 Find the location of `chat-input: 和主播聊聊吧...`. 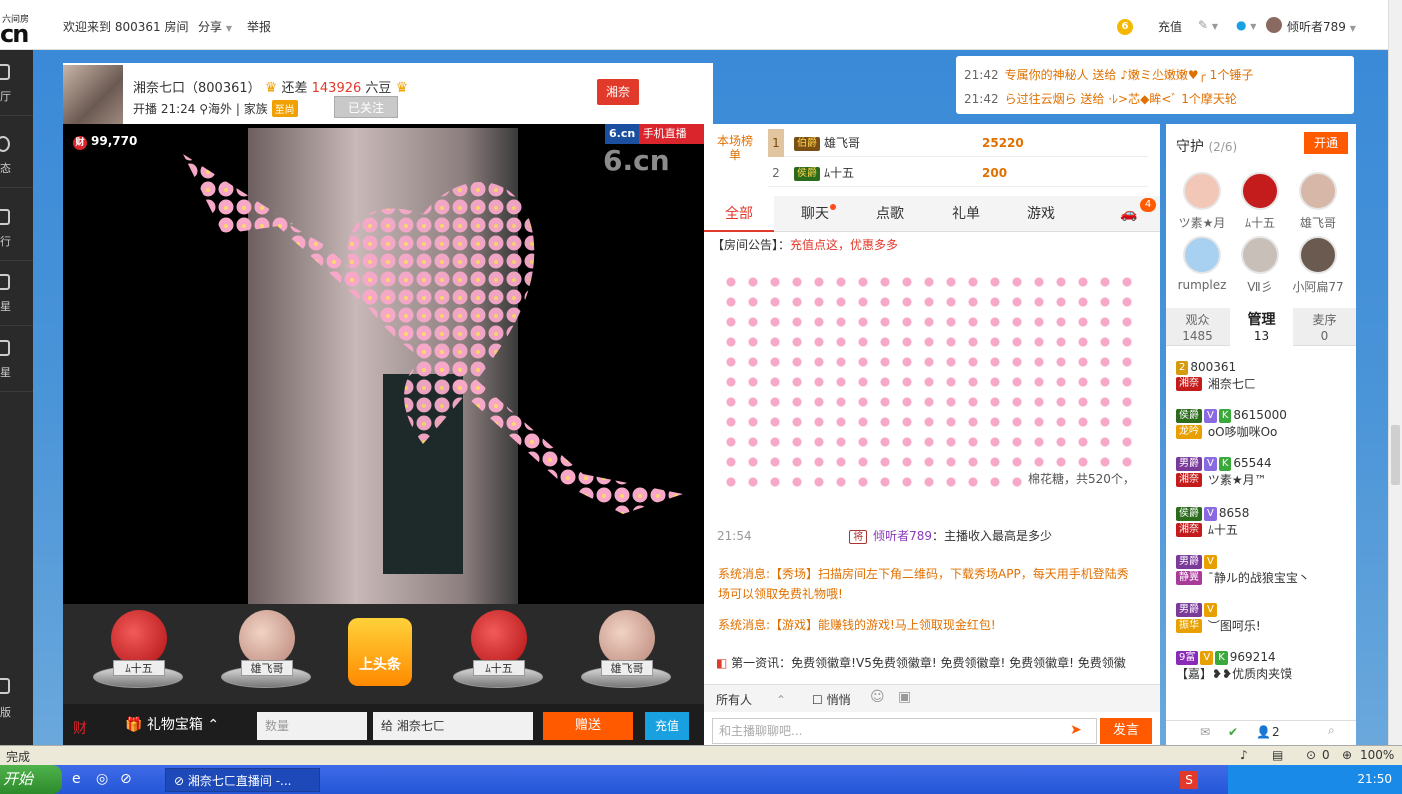

chat-input: 和主播聊聊吧... is located at coordinates (904, 731).